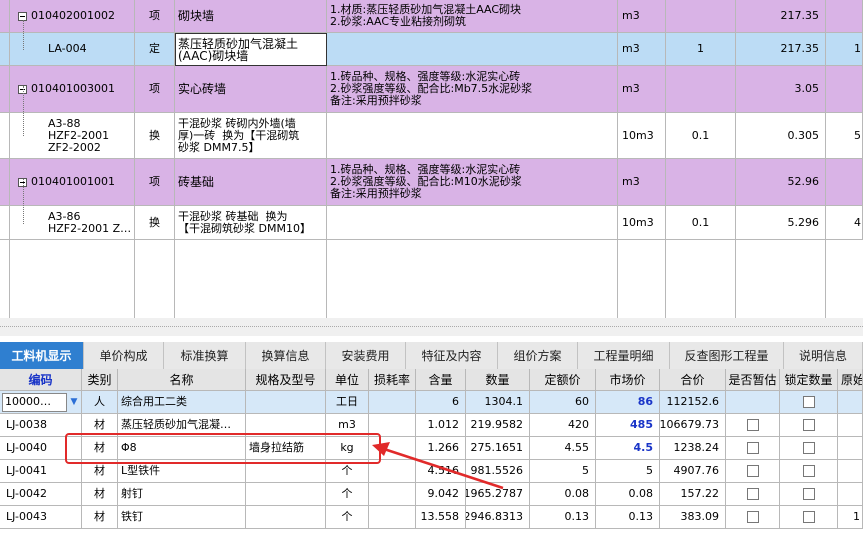  Describe the element at coordinates (624, 355) in the screenshot. I see `tab-quantity-details: 工程量明细` at that location.